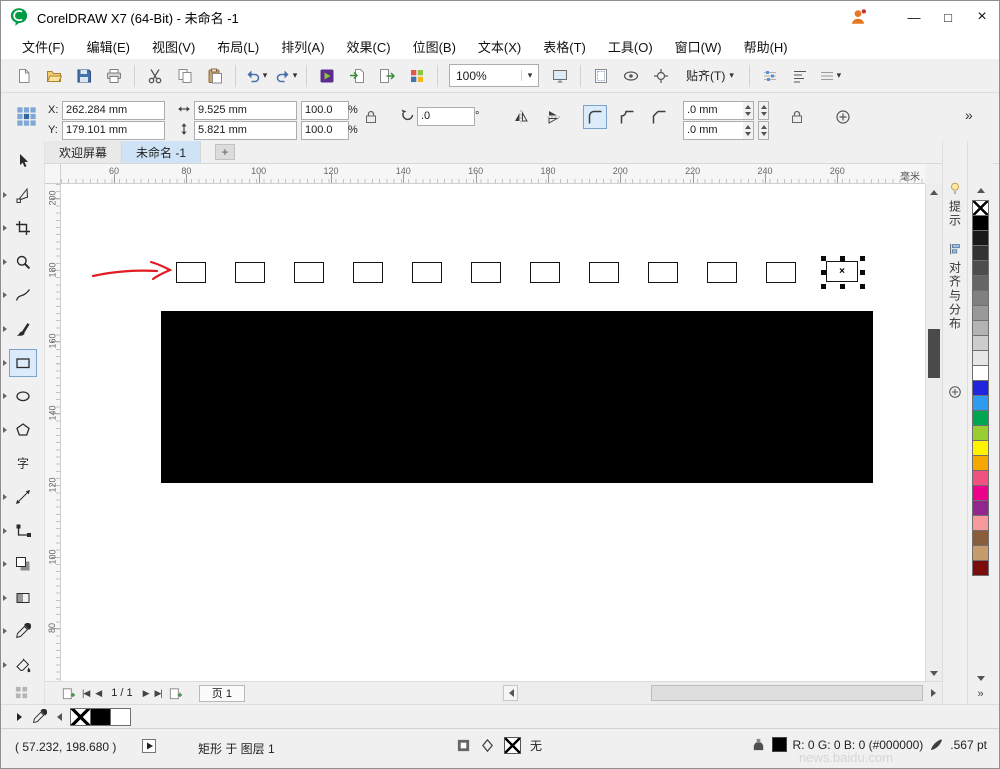  I want to click on tool-transparency, so click(23, 598).